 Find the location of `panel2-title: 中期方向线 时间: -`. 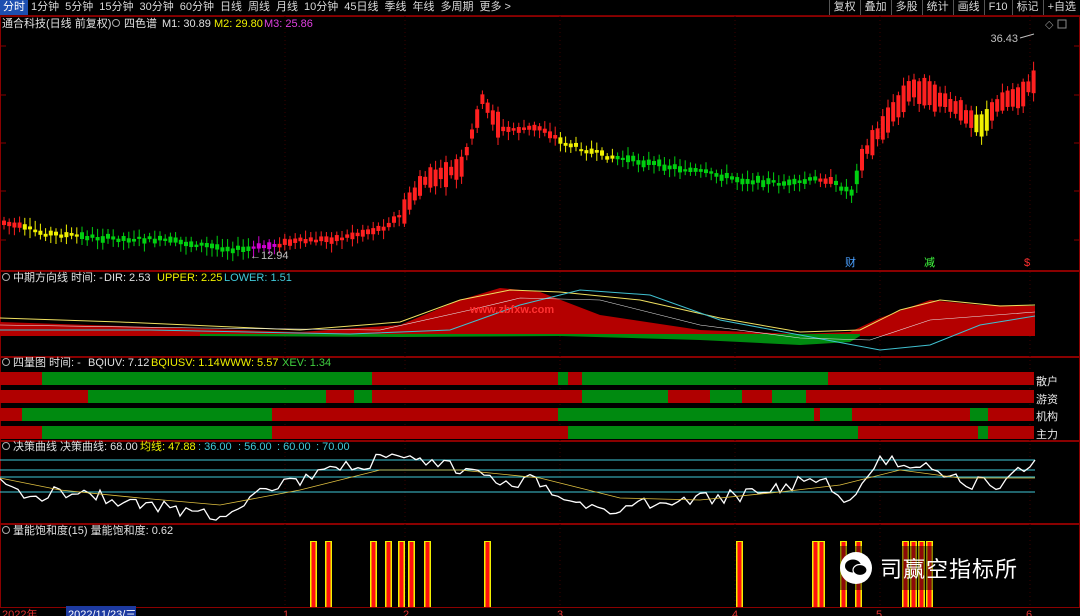

panel2-title: 中期方向线 时间: - is located at coordinates (58, 277).